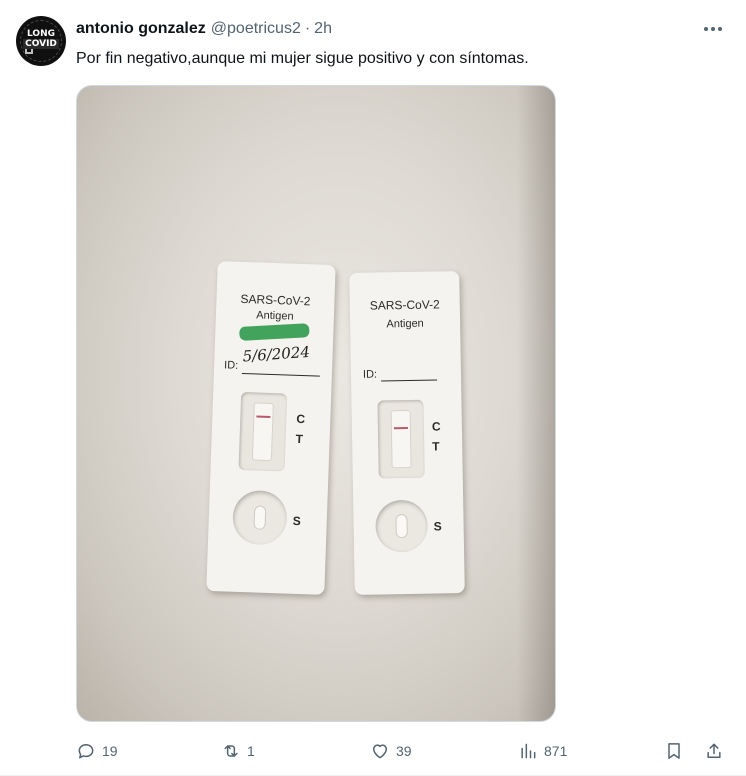 This screenshot has height=776, width=746. I want to click on bookmark-button, so click(674, 751).